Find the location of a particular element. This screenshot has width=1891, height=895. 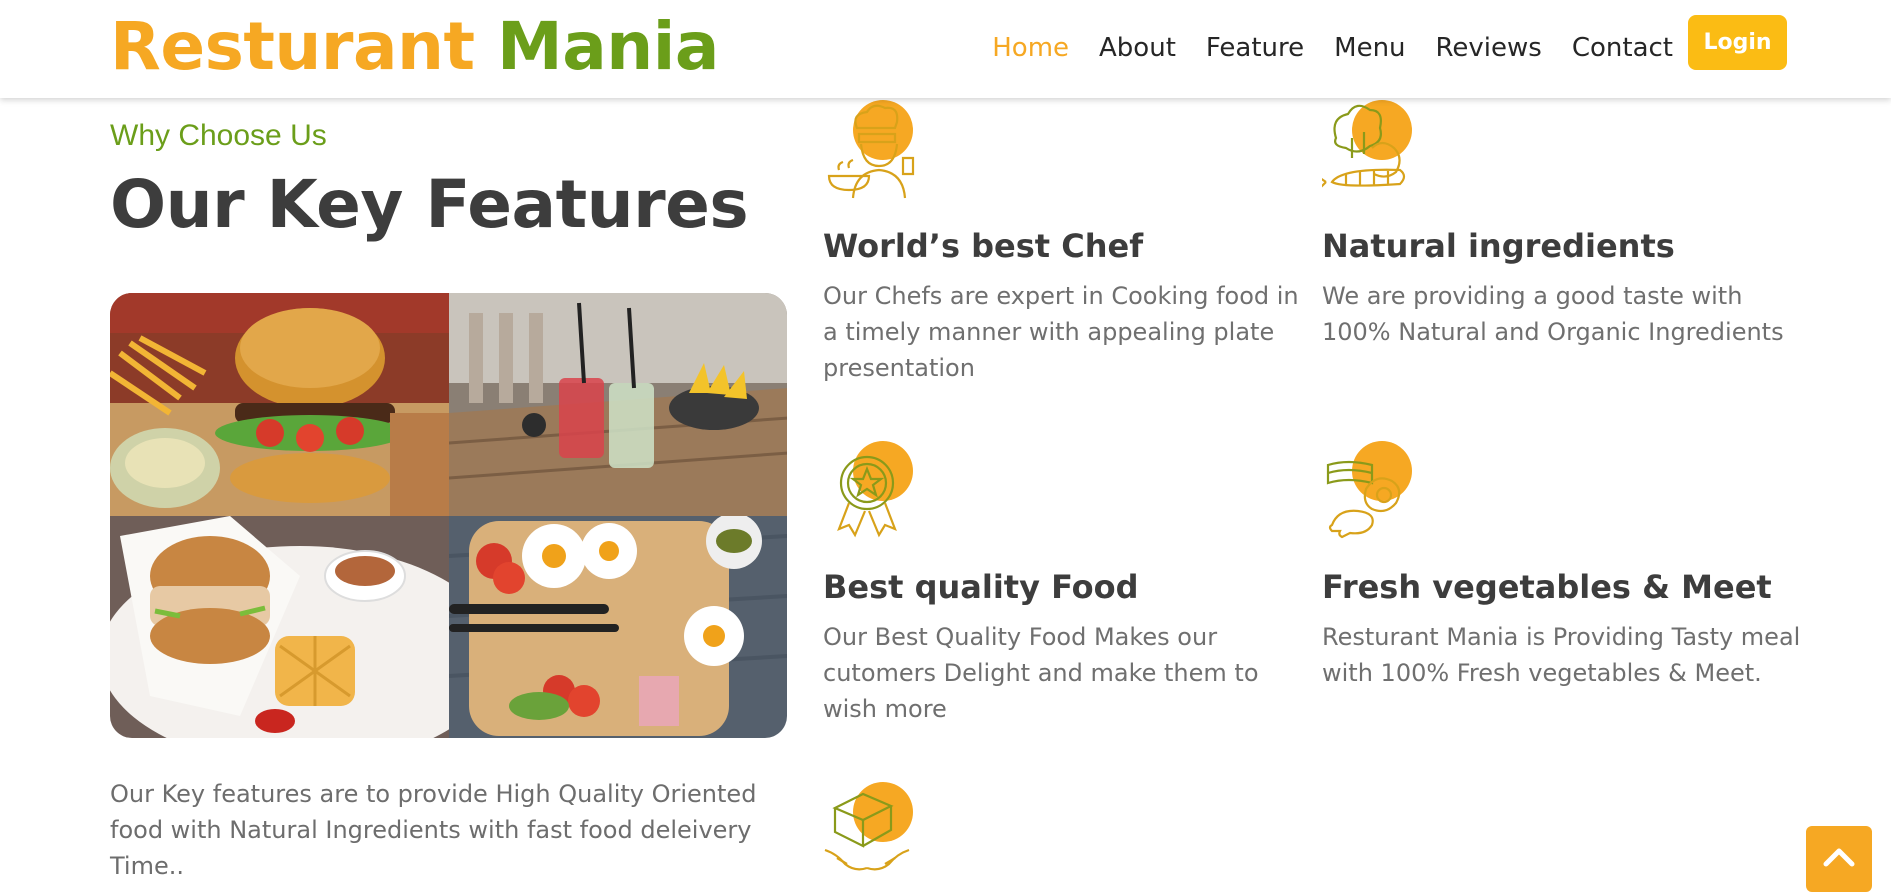

nav-contact: Contact is located at coordinates (1622, 48).